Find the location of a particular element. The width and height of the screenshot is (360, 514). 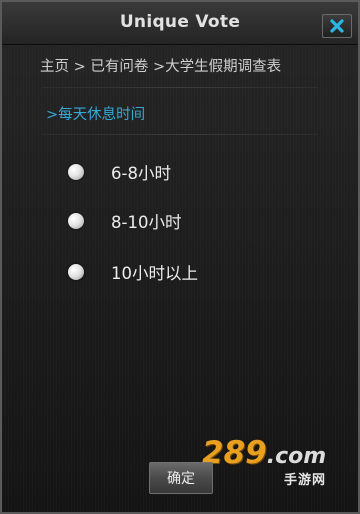

option-6-8-hours: 6-8小时 is located at coordinates (119, 172).